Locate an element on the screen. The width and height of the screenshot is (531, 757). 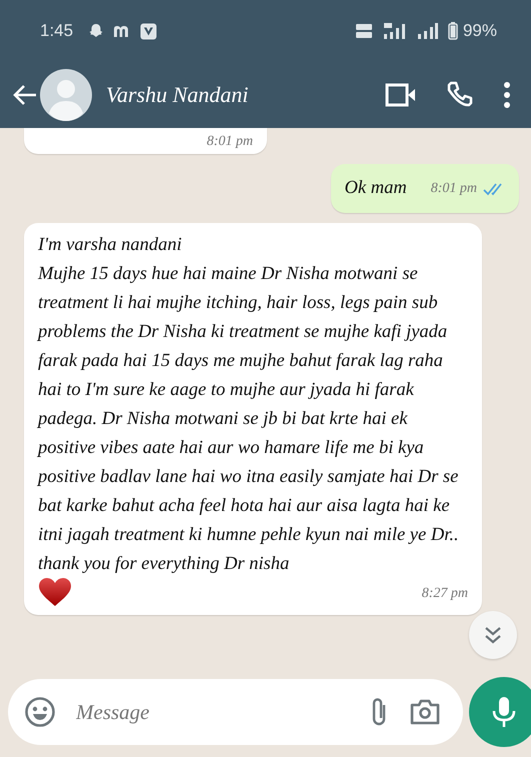
emoji-icon is located at coordinates (40, 712).